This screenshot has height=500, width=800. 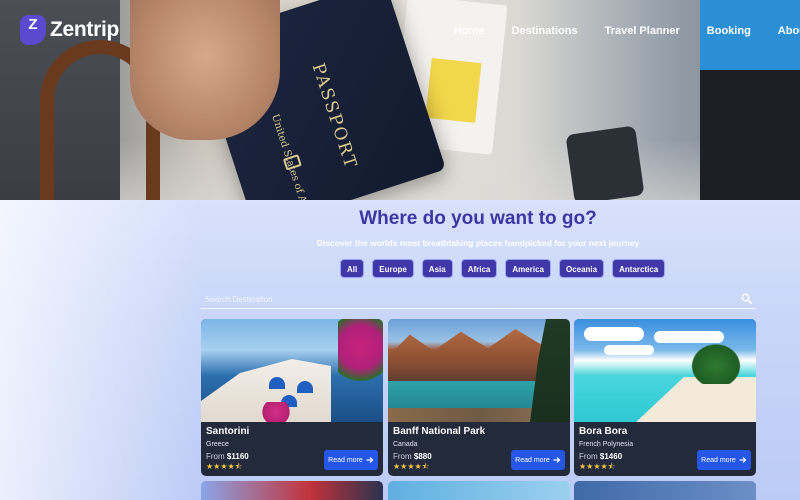 I want to click on search-input, so click(x=461, y=299).